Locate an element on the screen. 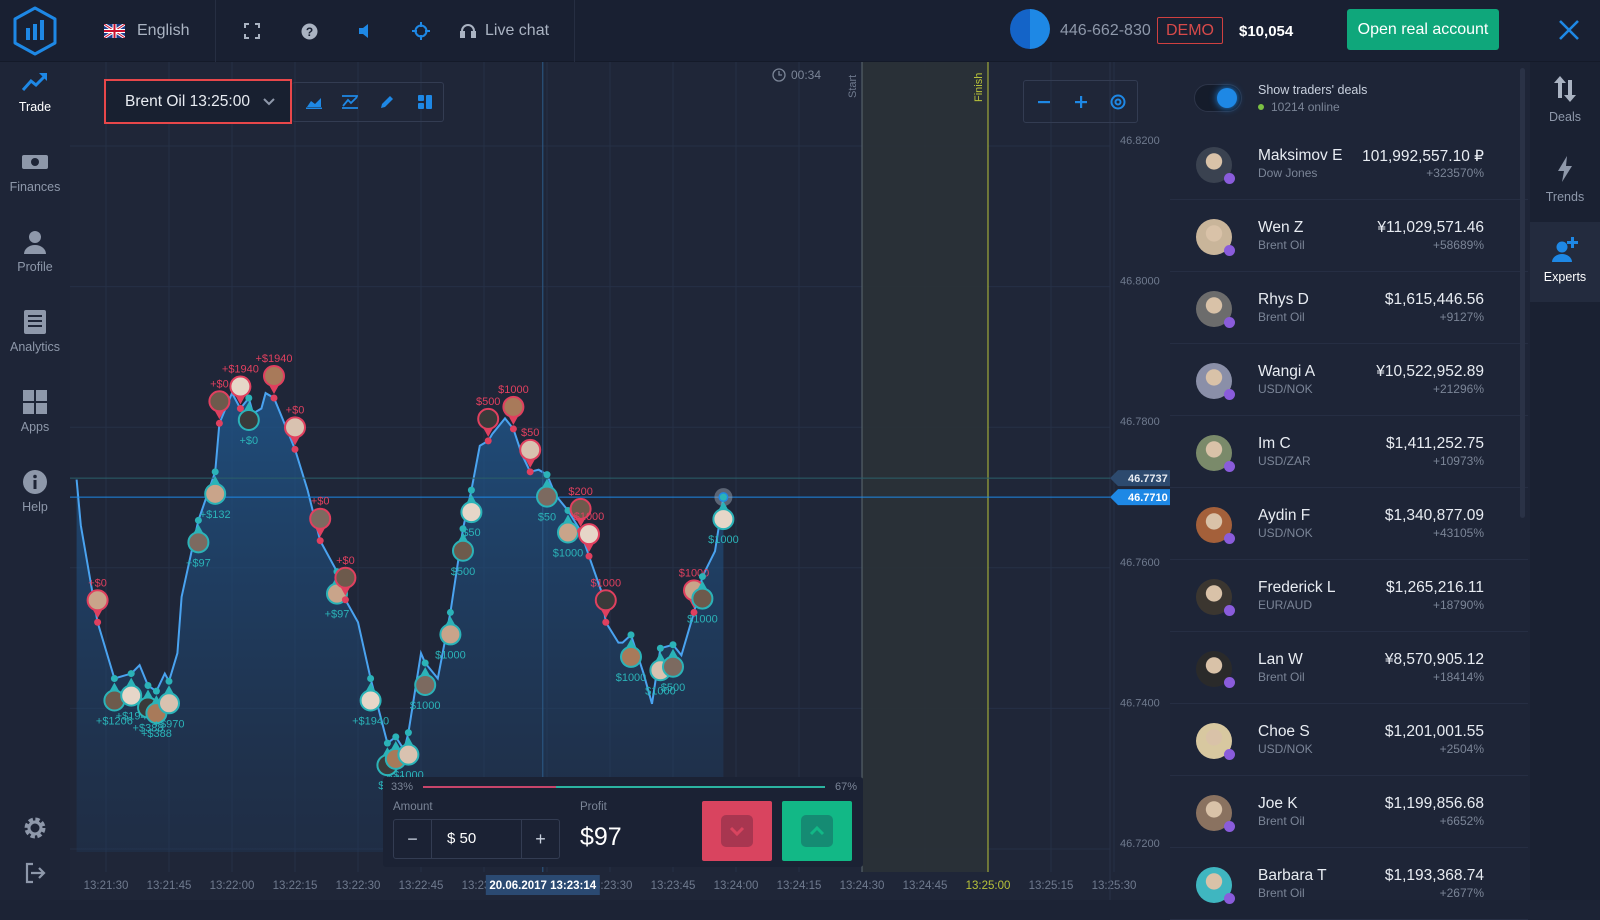 This screenshot has height=920, width=1600. logout-icon is located at coordinates (35, 873).